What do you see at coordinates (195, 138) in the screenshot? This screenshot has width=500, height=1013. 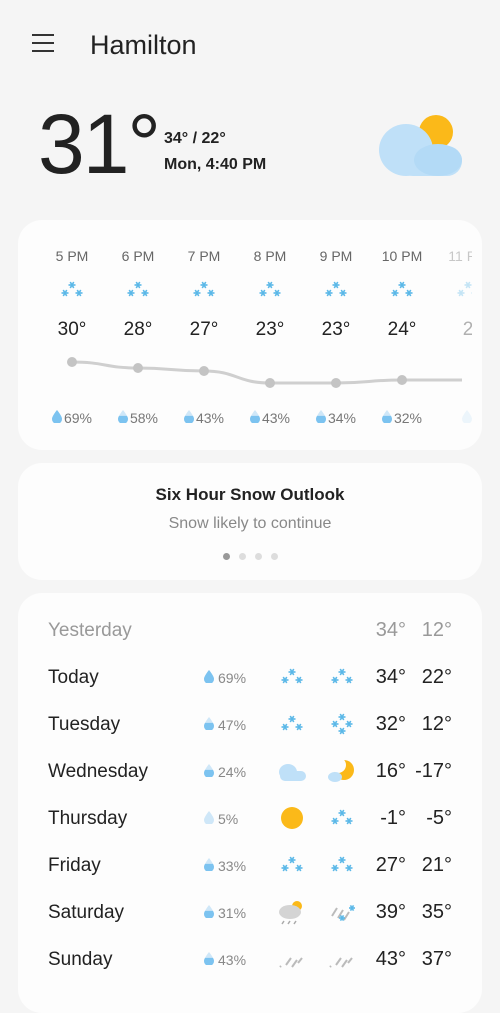 I see `current-hilo: 34° / 22°` at bounding box center [195, 138].